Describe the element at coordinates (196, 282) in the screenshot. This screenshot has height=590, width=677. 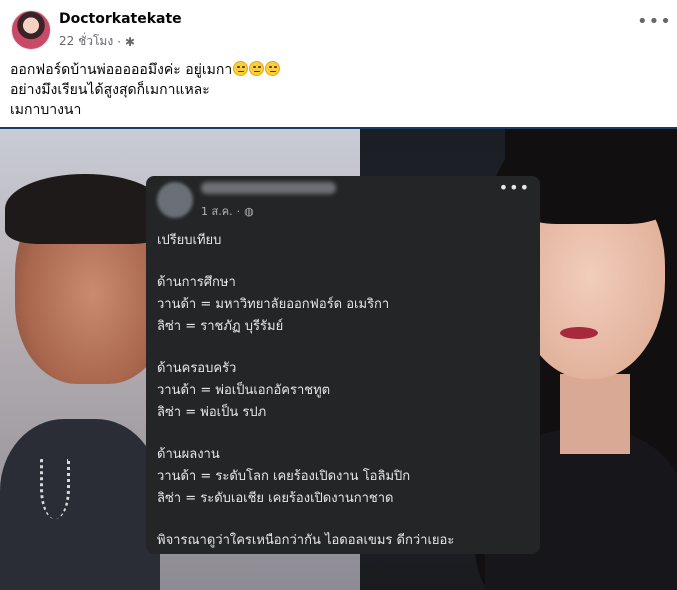
I see `section-heading: ด้านการศึกษา` at that location.